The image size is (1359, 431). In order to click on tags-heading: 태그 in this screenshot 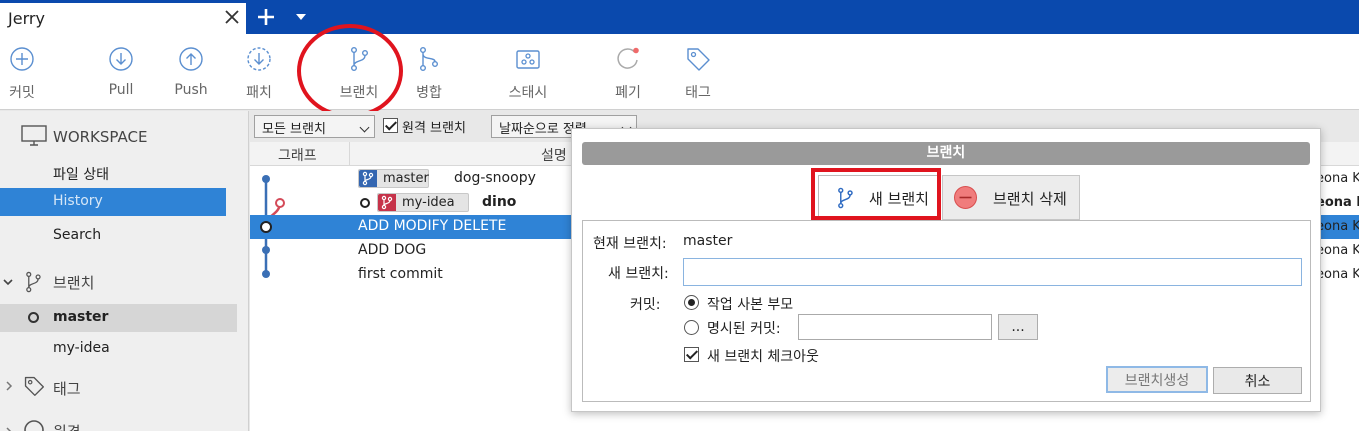, I will do `click(67, 389)`.